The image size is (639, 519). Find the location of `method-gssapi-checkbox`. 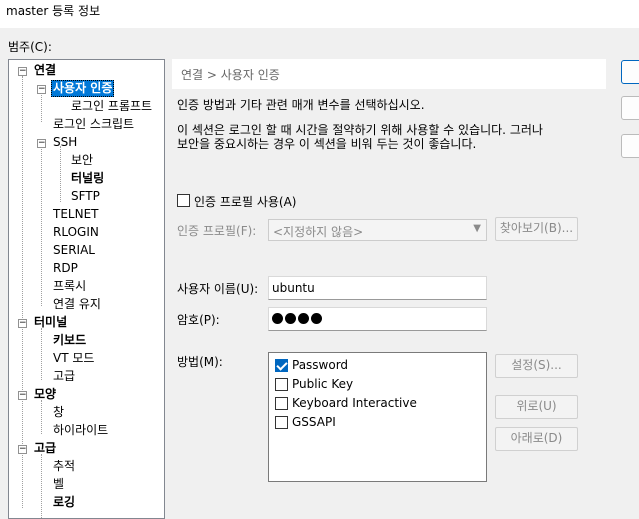

method-gssapi-checkbox is located at coordinates (281, 422).